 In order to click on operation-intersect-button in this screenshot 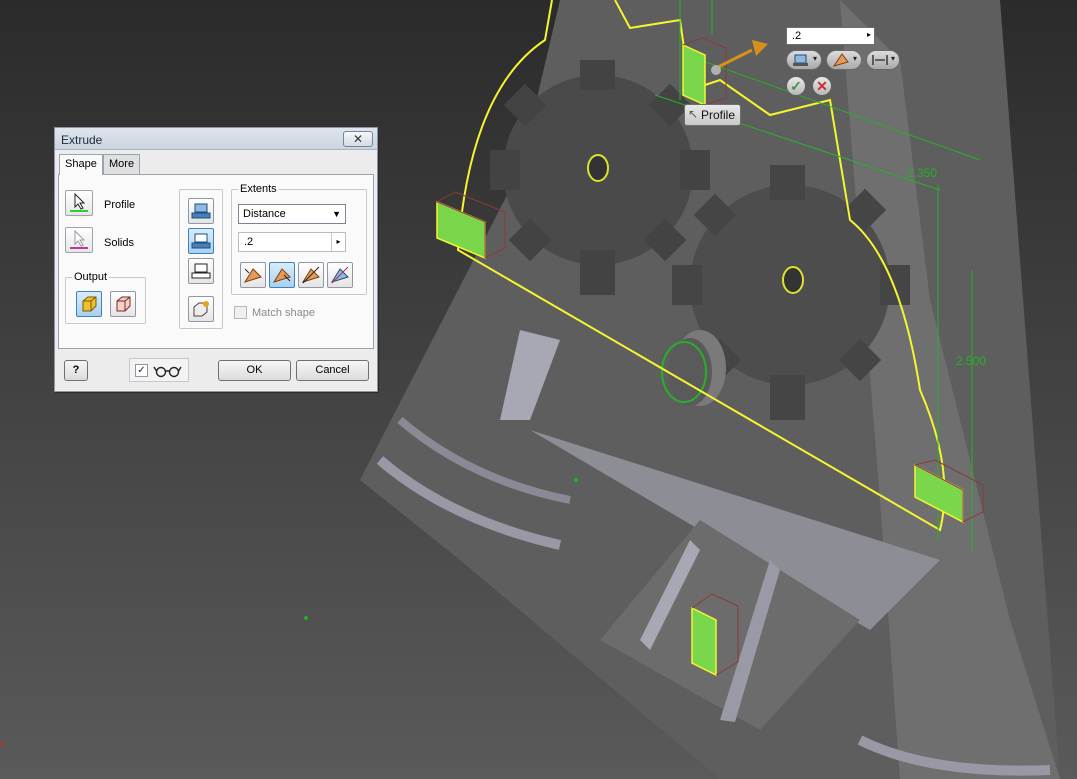, I will do `click(201, 271)`.